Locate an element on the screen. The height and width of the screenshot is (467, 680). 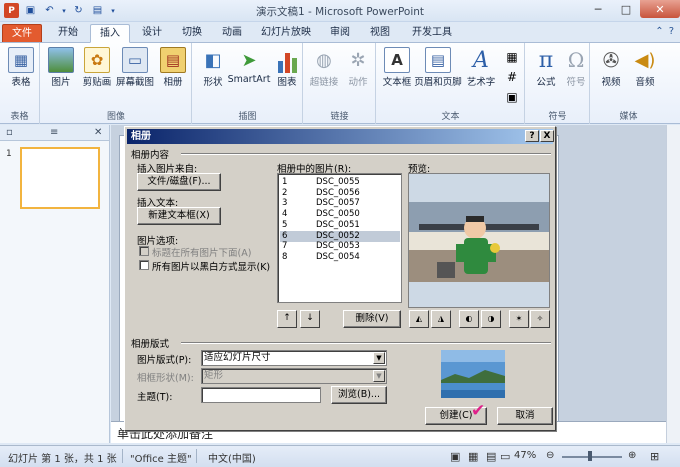
audio-button: ◀) 音频 is located at coordinates (645, 67).